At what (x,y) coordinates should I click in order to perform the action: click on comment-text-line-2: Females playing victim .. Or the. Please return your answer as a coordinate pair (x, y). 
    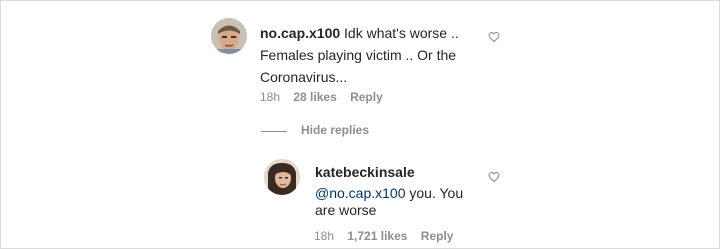
    Looking at the image, I should click on (358, 55).